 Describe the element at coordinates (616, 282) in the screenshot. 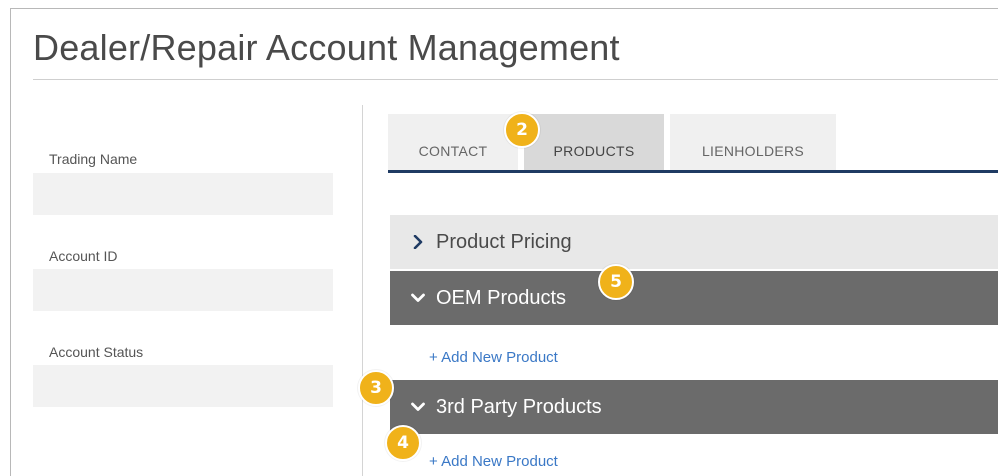

I see `callout-badge-5: 5` at that location.